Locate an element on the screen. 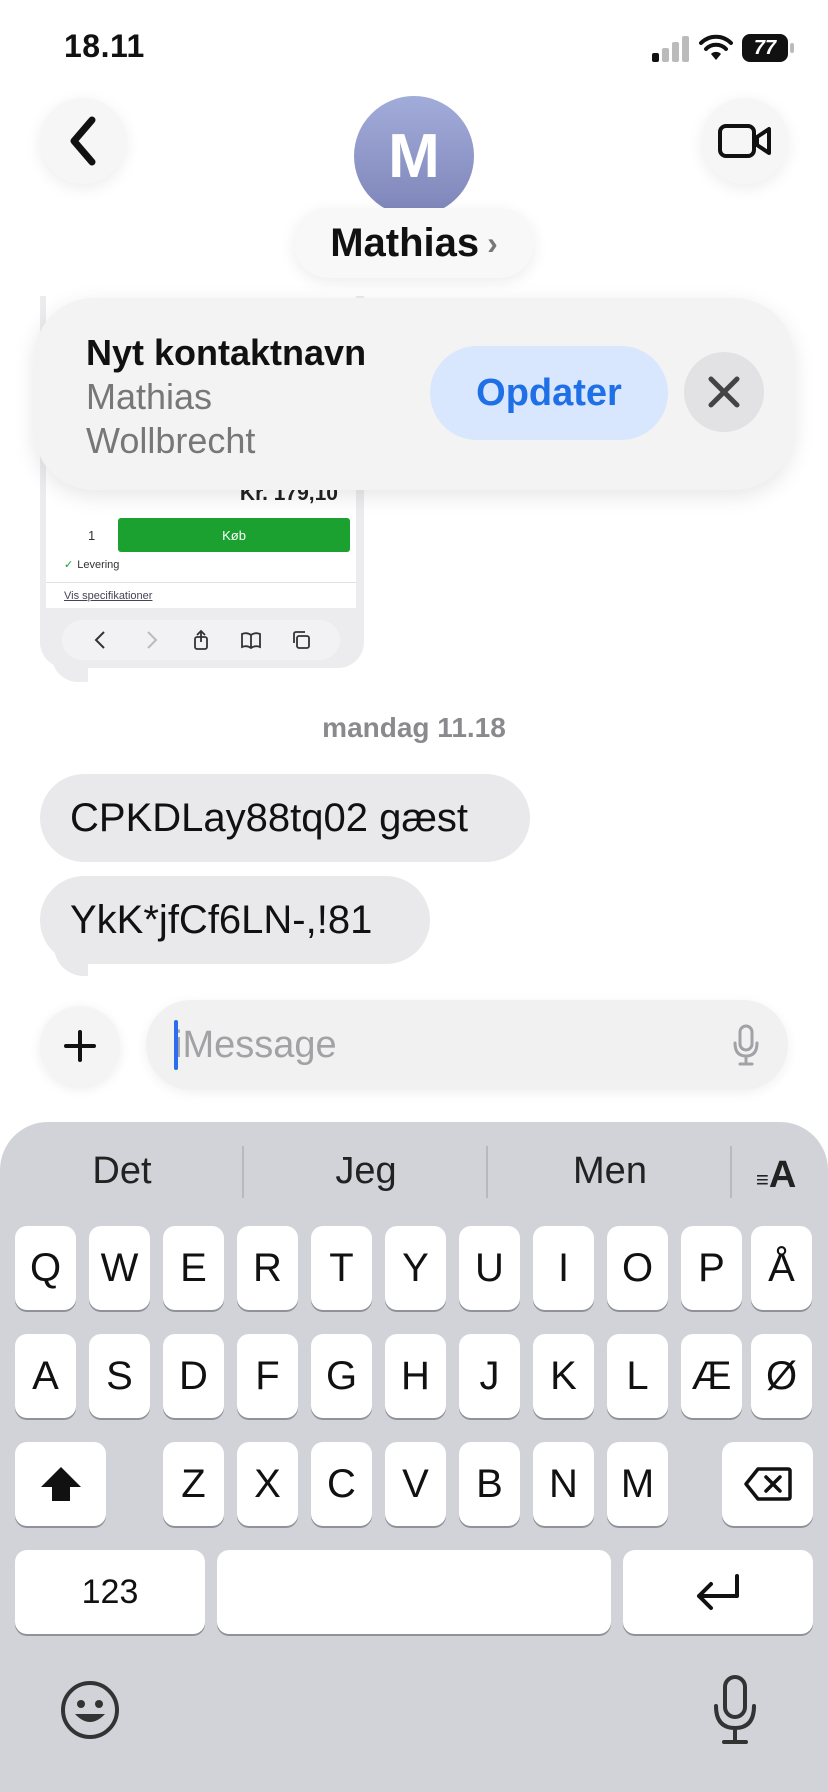 The image size is (828, 1792). contact-name-button: Mathias › is located at coordinates (414, 243).